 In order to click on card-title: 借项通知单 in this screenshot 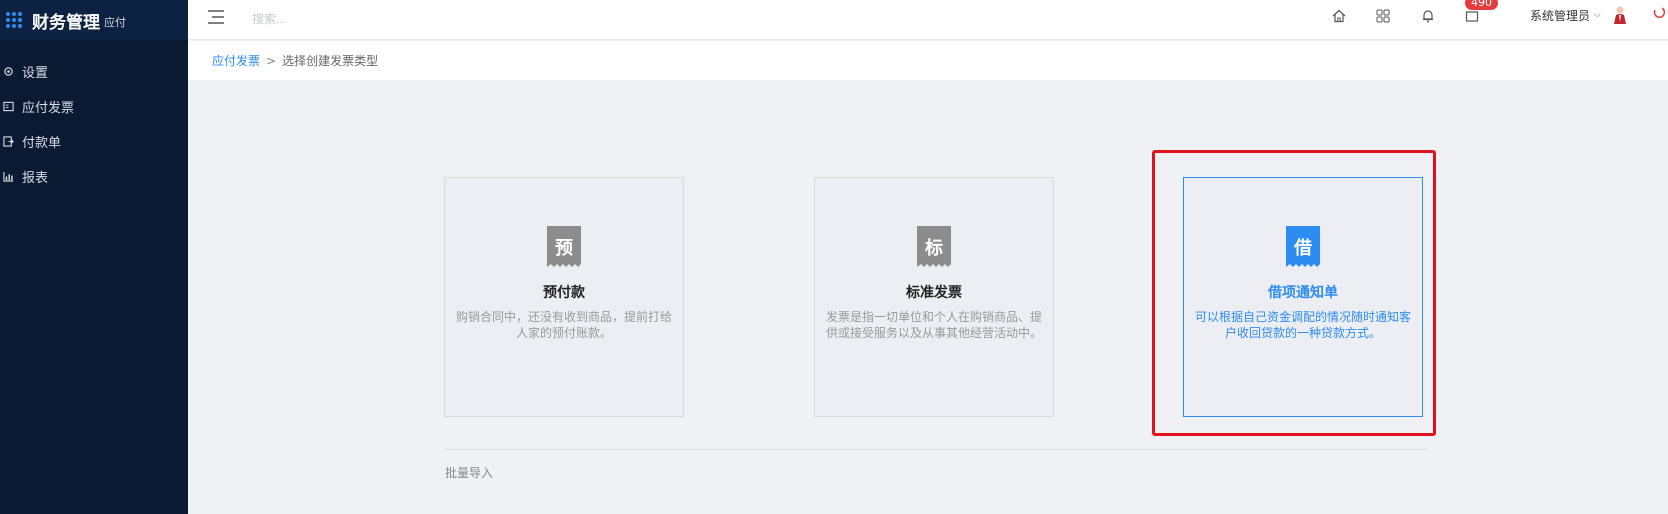, I will do `click(1303, 293)`.